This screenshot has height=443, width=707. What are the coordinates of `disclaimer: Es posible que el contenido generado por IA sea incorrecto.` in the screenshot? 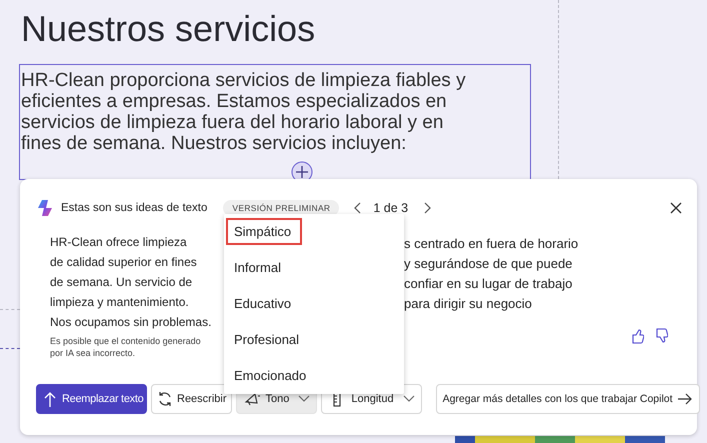 It's located at (126, 347).